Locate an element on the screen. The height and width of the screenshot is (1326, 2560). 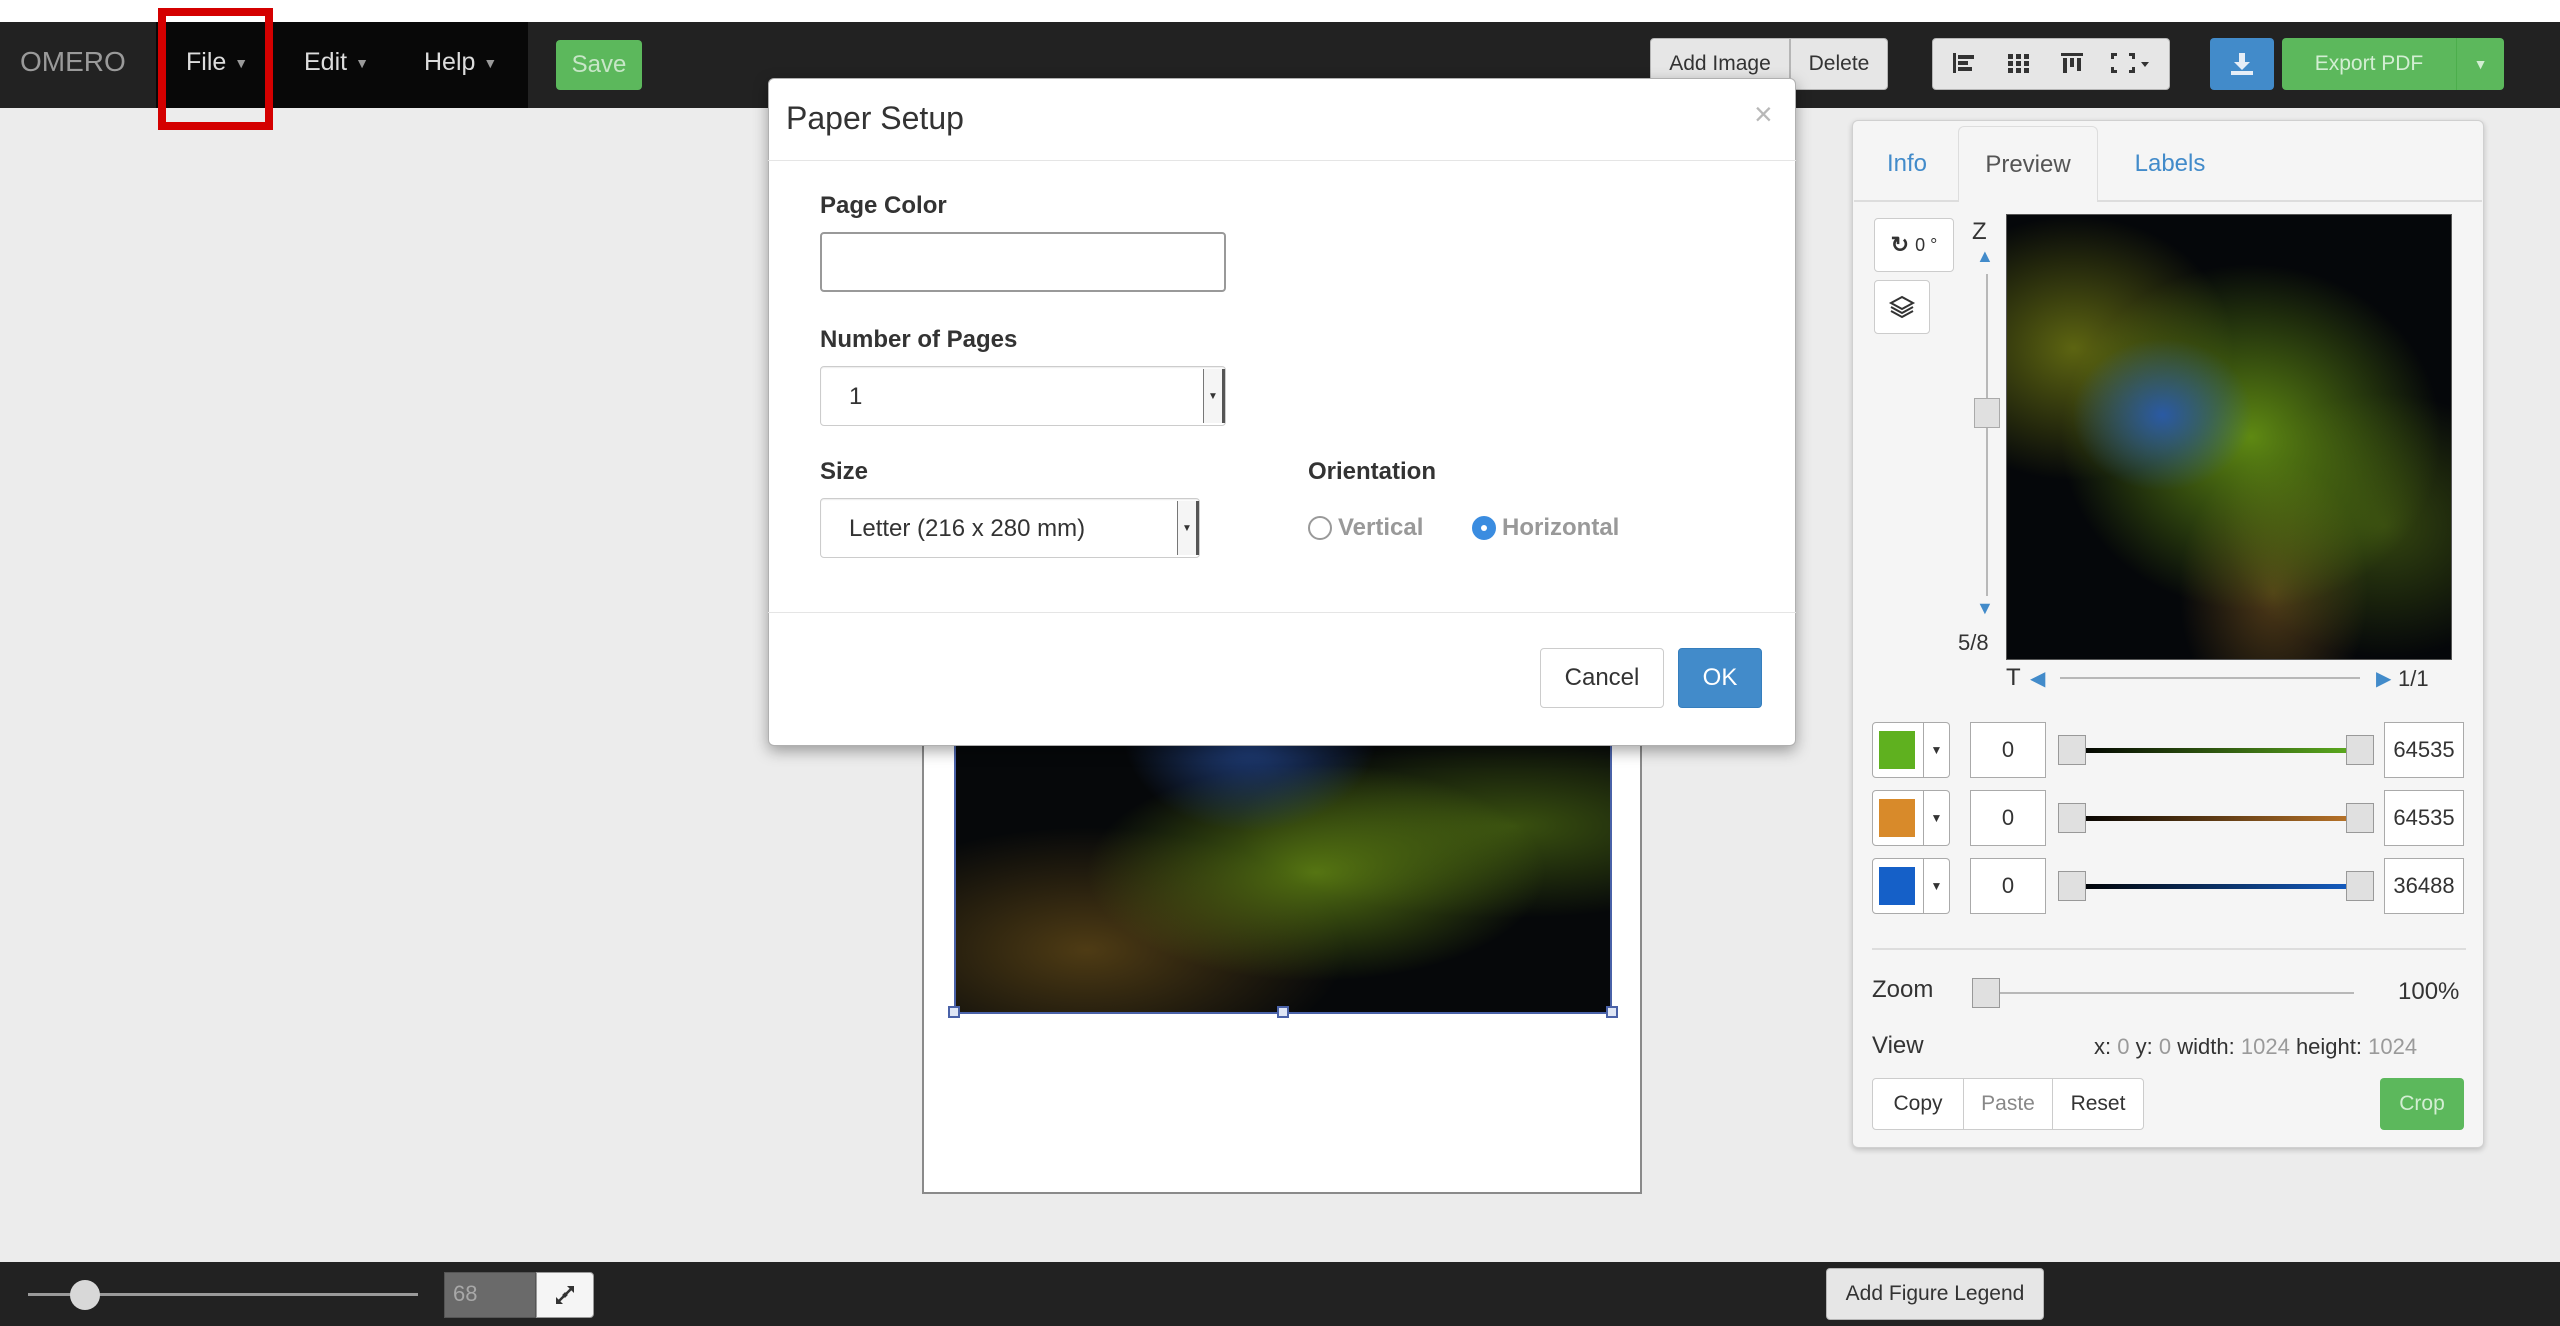
export-pdf-button: Export PDF is located at coordinates (2369, 64).